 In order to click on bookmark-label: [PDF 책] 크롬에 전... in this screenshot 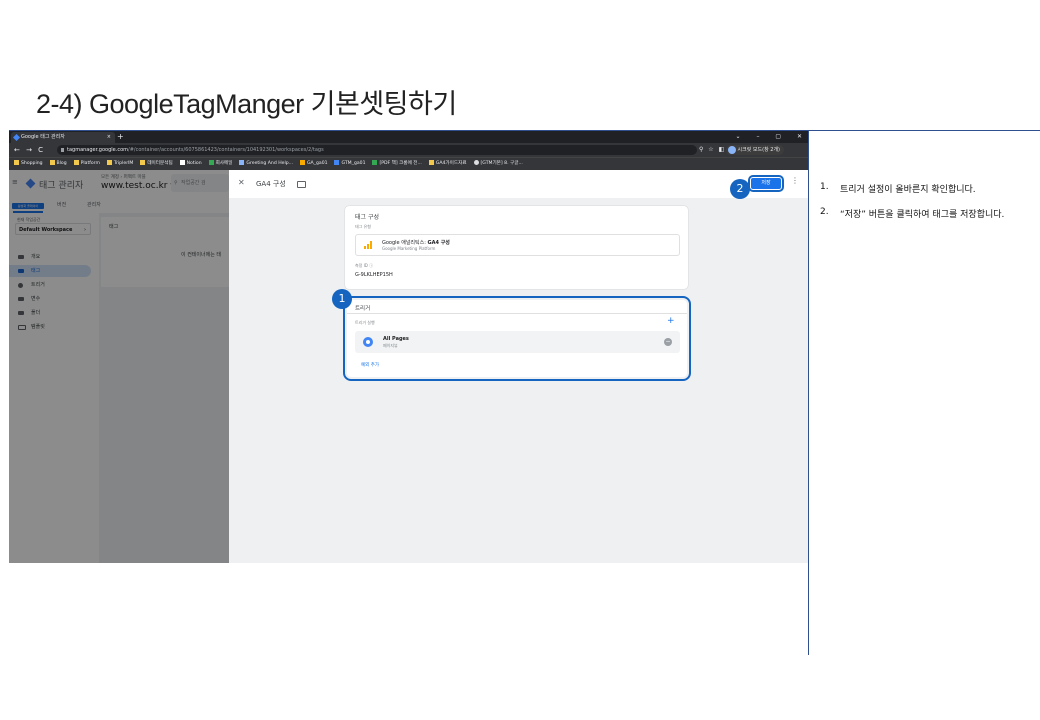, I will do `click(400, 163)`.